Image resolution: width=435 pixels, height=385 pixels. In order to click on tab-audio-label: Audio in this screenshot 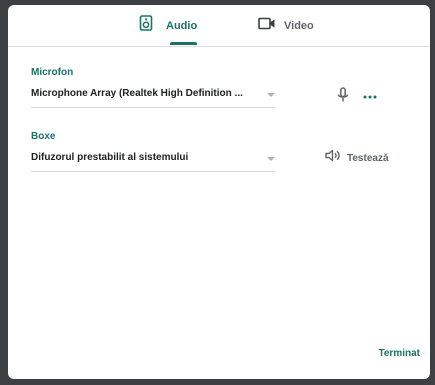, I will do `click(182, 25)`.